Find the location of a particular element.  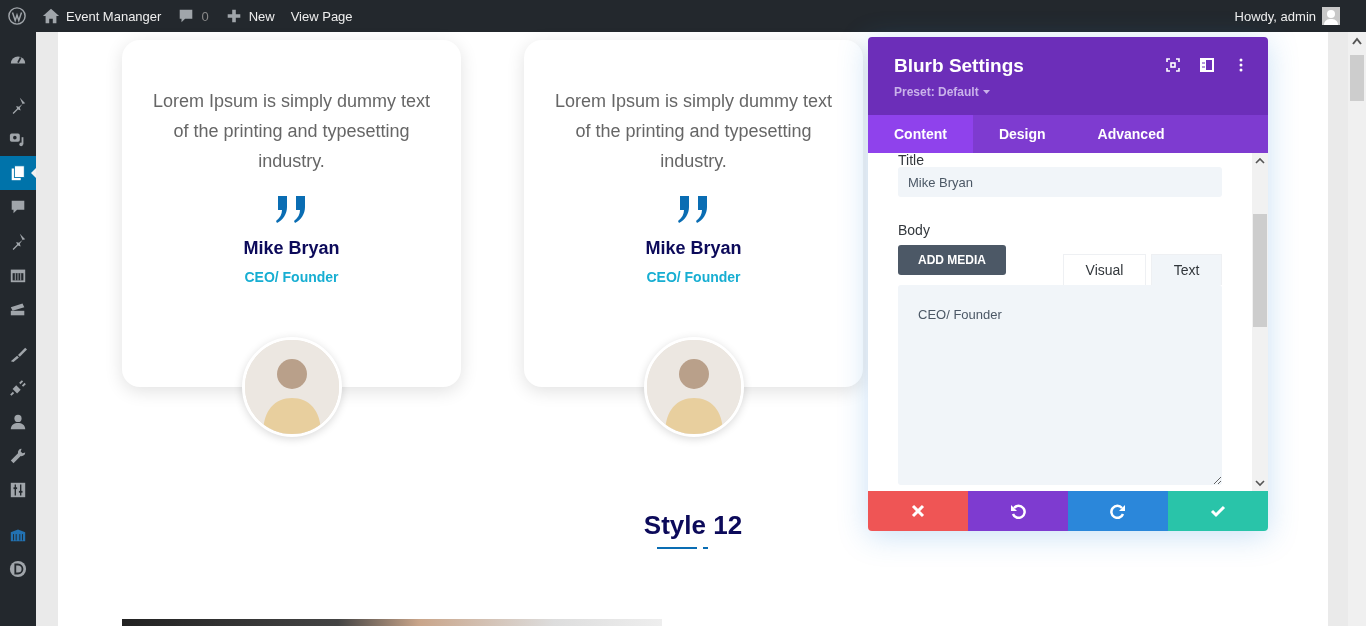

body-text-editor: CEO/ Founder is located at coordinates (1060, 385).